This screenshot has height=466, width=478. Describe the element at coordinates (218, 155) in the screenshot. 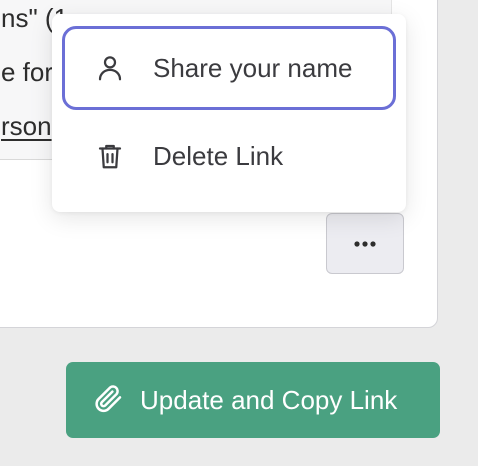

I see `menu-item-label: Delete Link` at that location.